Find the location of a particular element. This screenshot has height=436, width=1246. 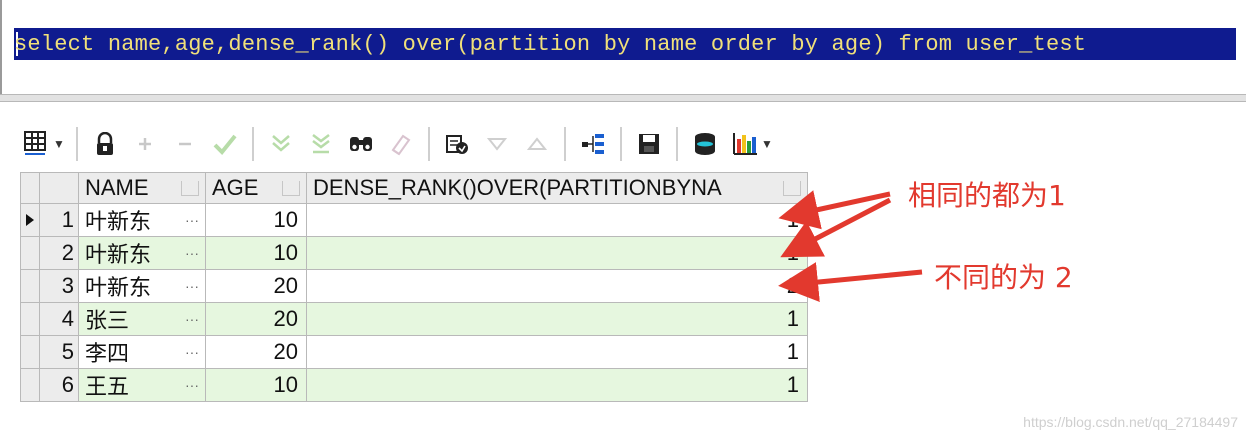

lock-button is located at coordinates (105, 144).